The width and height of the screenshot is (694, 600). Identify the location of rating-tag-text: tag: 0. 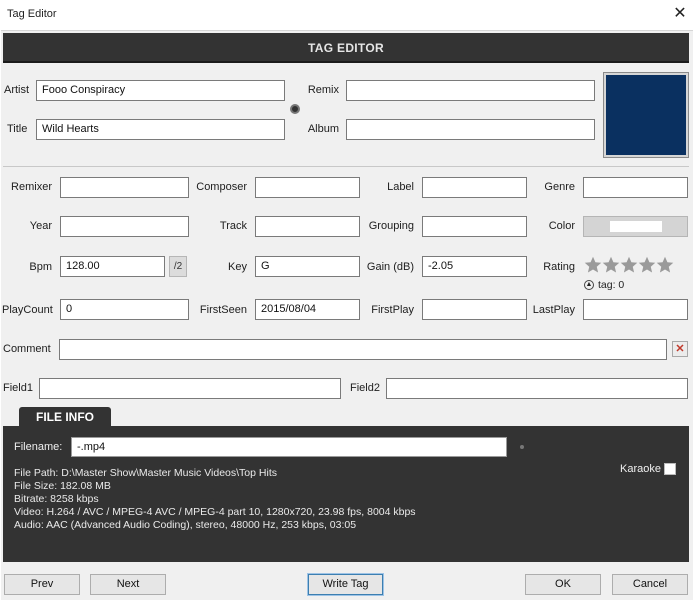
(611, 285).